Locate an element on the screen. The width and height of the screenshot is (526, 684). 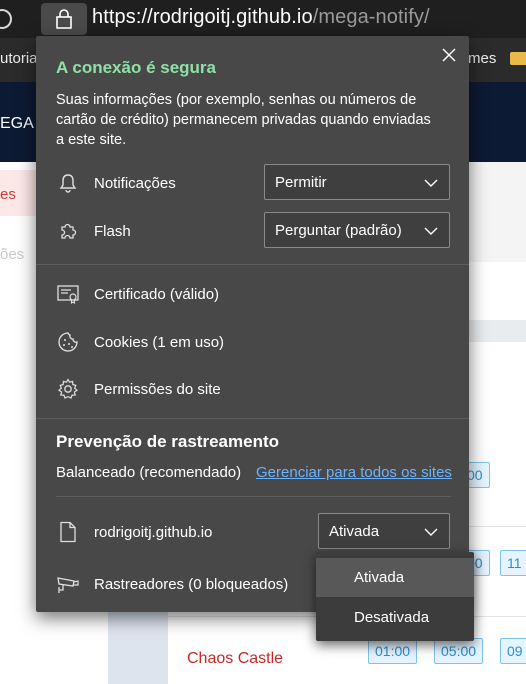
certificate-label: Certificado (válido) is located at coordinates (157, 294).